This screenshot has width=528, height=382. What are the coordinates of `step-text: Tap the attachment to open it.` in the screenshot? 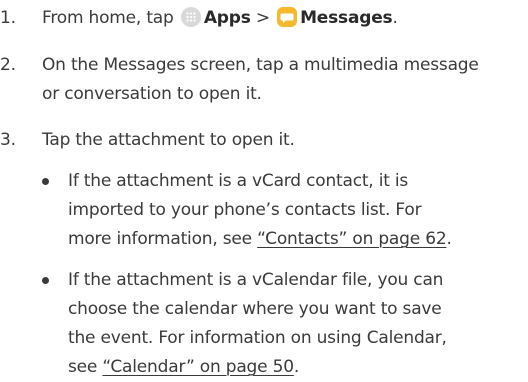 It's located at (284, 140).